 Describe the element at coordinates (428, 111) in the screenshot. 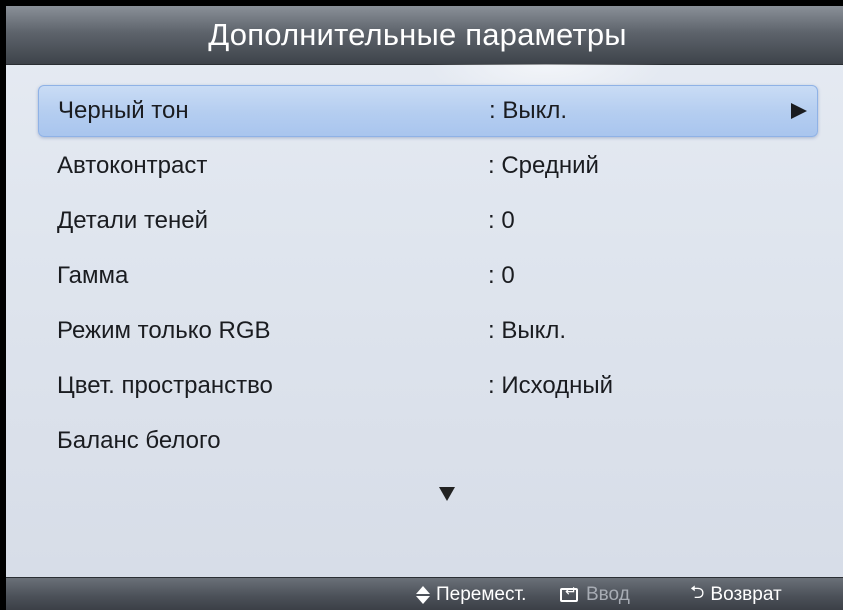

I see `menu-item-black-tone: Черный тон : Выкл.` at that location.